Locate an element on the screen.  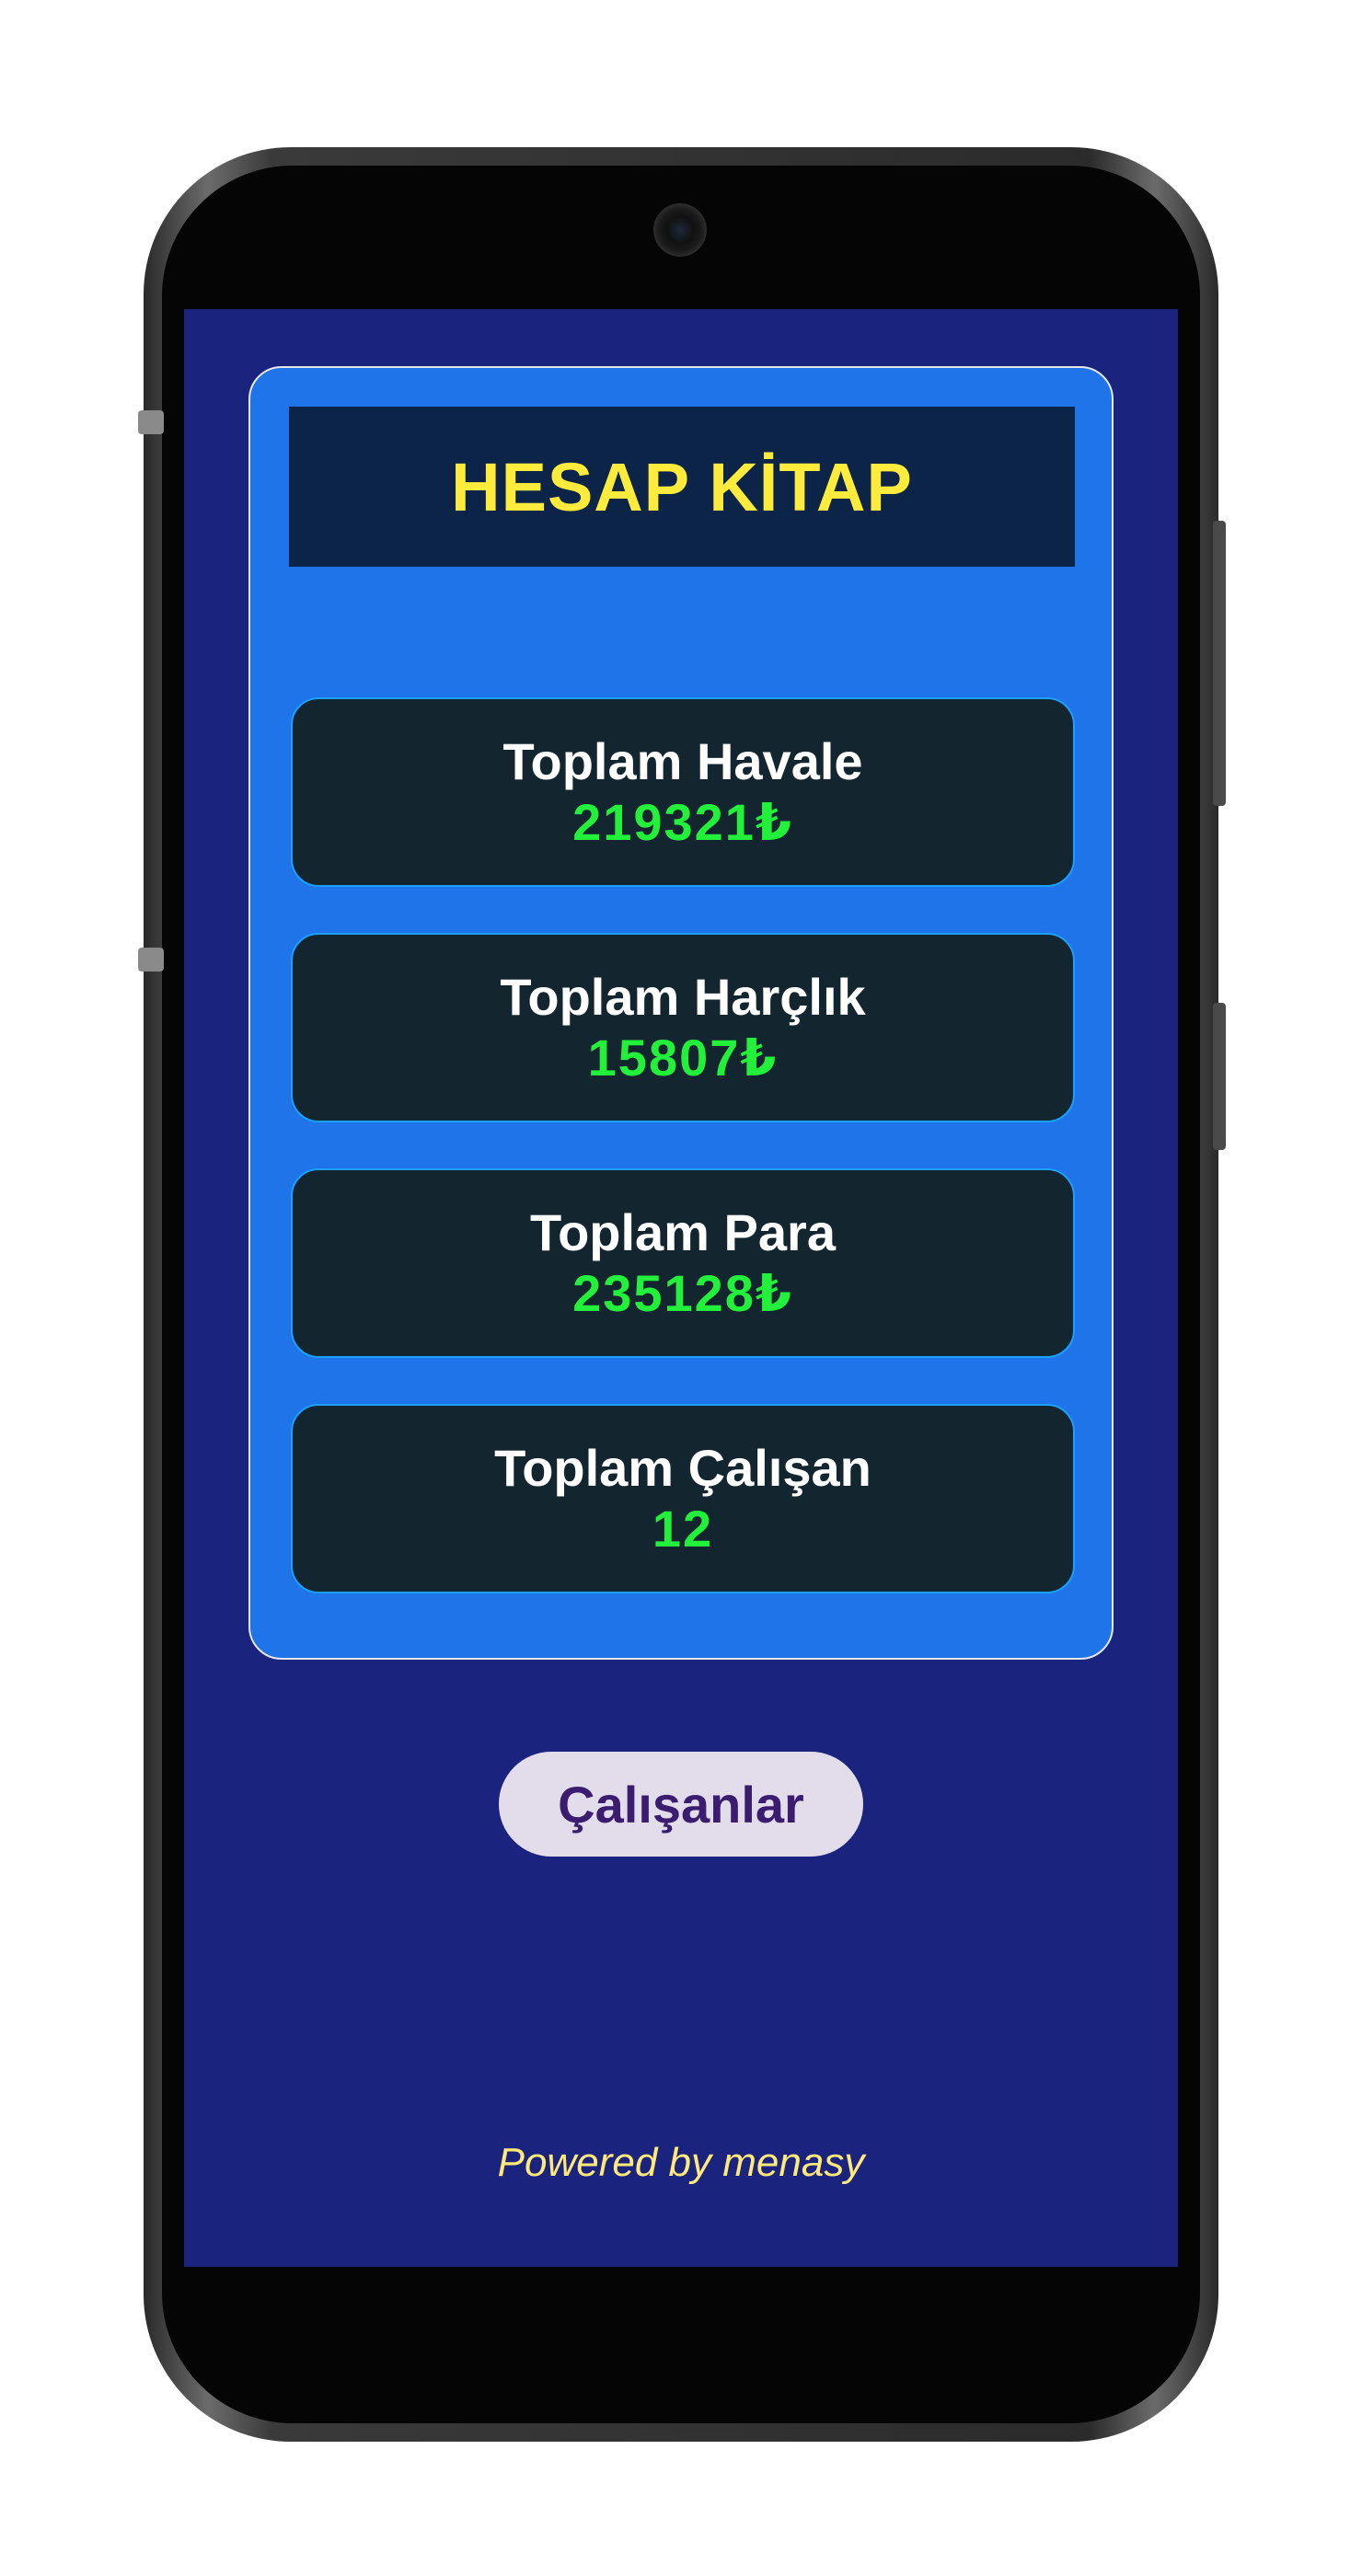
stat-value: 219321₺ is located at coordinates (682, 822).